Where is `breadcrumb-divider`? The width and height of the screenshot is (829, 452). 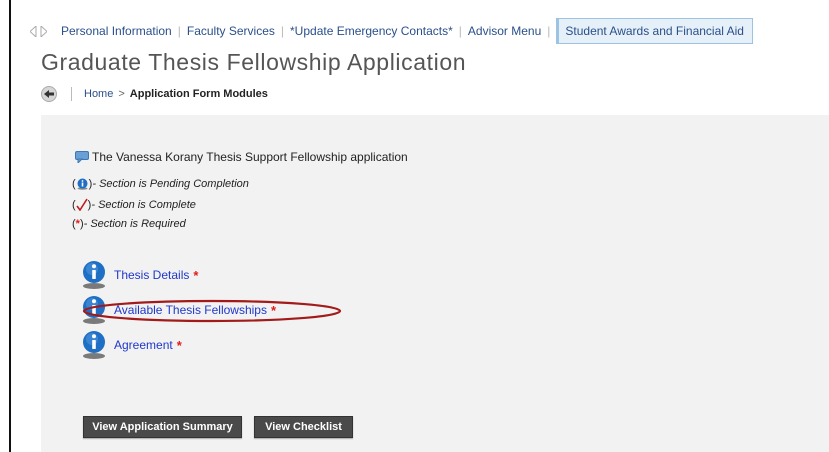 breadcrumb-divider is located at coordinates (71, 94).